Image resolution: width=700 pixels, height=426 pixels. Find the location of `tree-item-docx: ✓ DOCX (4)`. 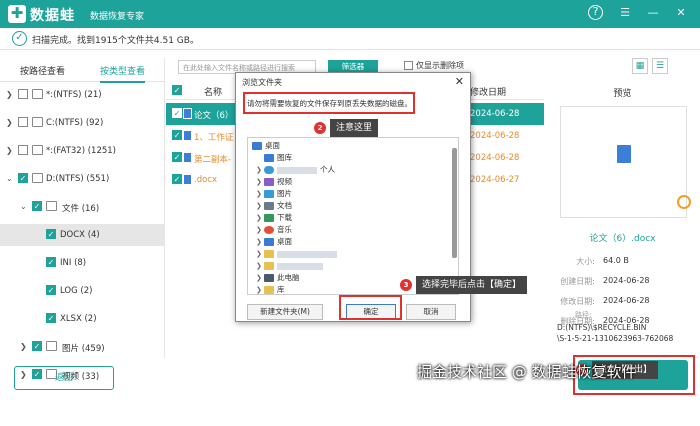

tree-item-docx: ✓ DOCX (4) is located at coordinates (82, 235).